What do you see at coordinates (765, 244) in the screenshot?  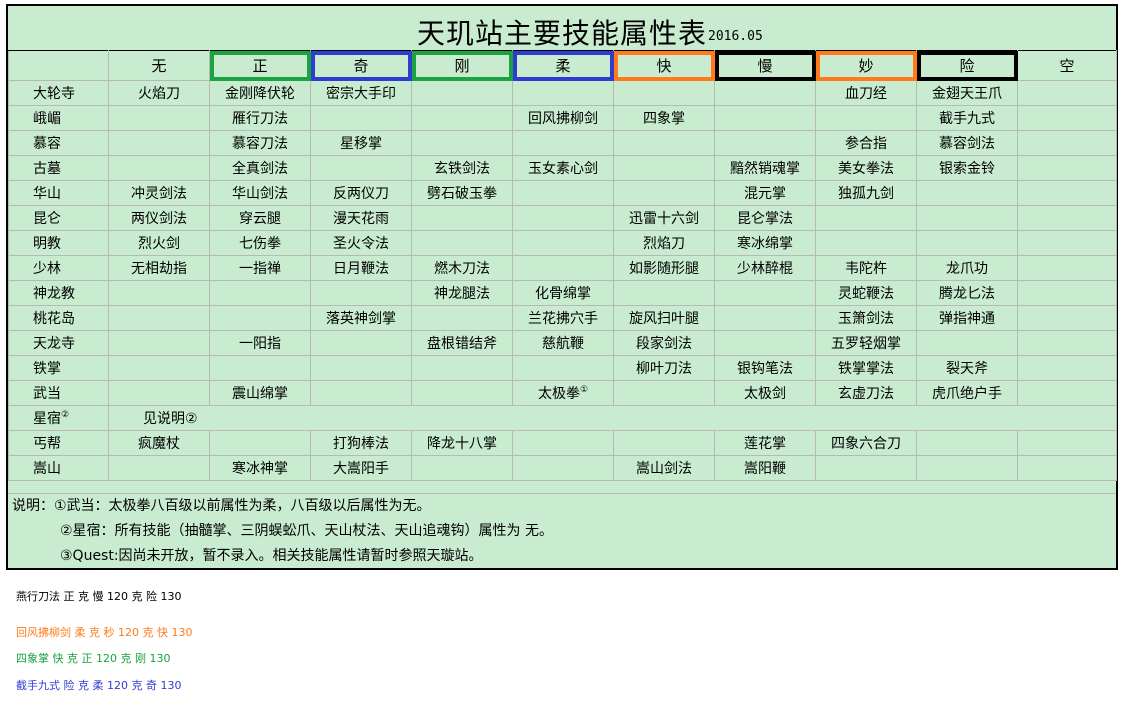 I see `skill-name: 寒冰绵掌` at bounding box center [765, 244].